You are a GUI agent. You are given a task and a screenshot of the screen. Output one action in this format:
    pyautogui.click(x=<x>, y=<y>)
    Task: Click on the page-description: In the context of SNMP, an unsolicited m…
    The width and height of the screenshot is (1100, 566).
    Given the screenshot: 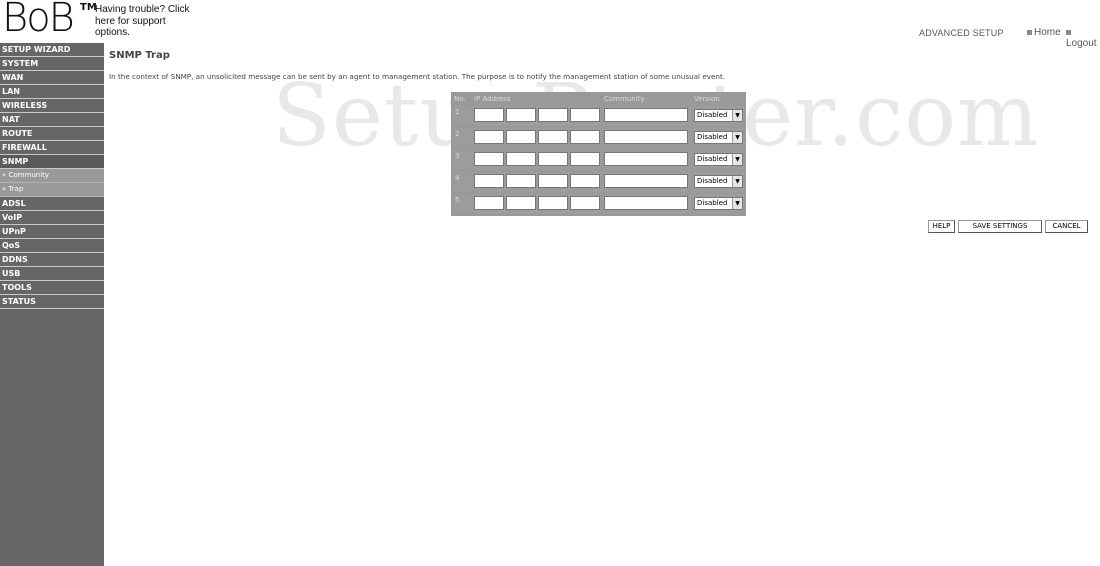 What is the action you would take?
    pyautogui.click(x=417, y=76)
    